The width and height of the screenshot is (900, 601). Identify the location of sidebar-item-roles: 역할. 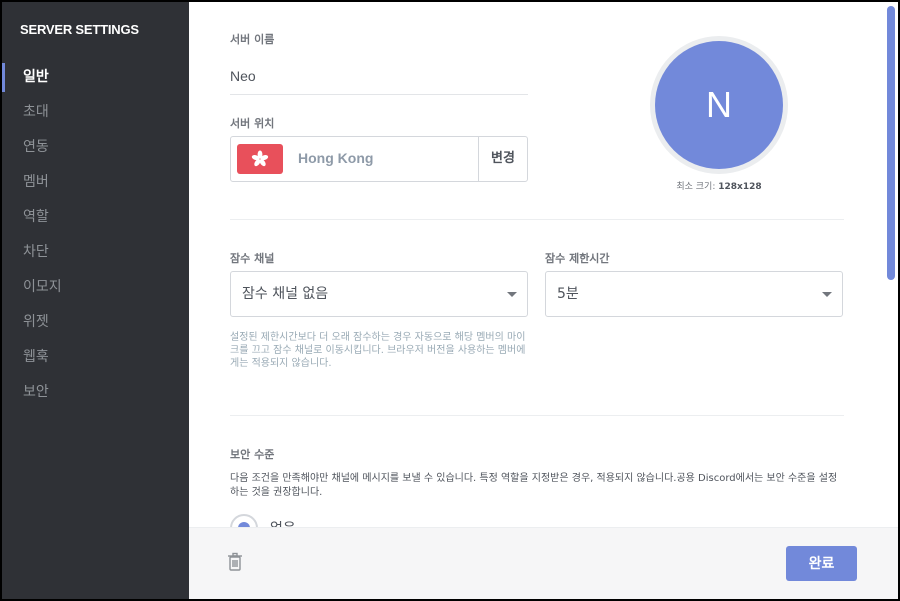
(95, 217).